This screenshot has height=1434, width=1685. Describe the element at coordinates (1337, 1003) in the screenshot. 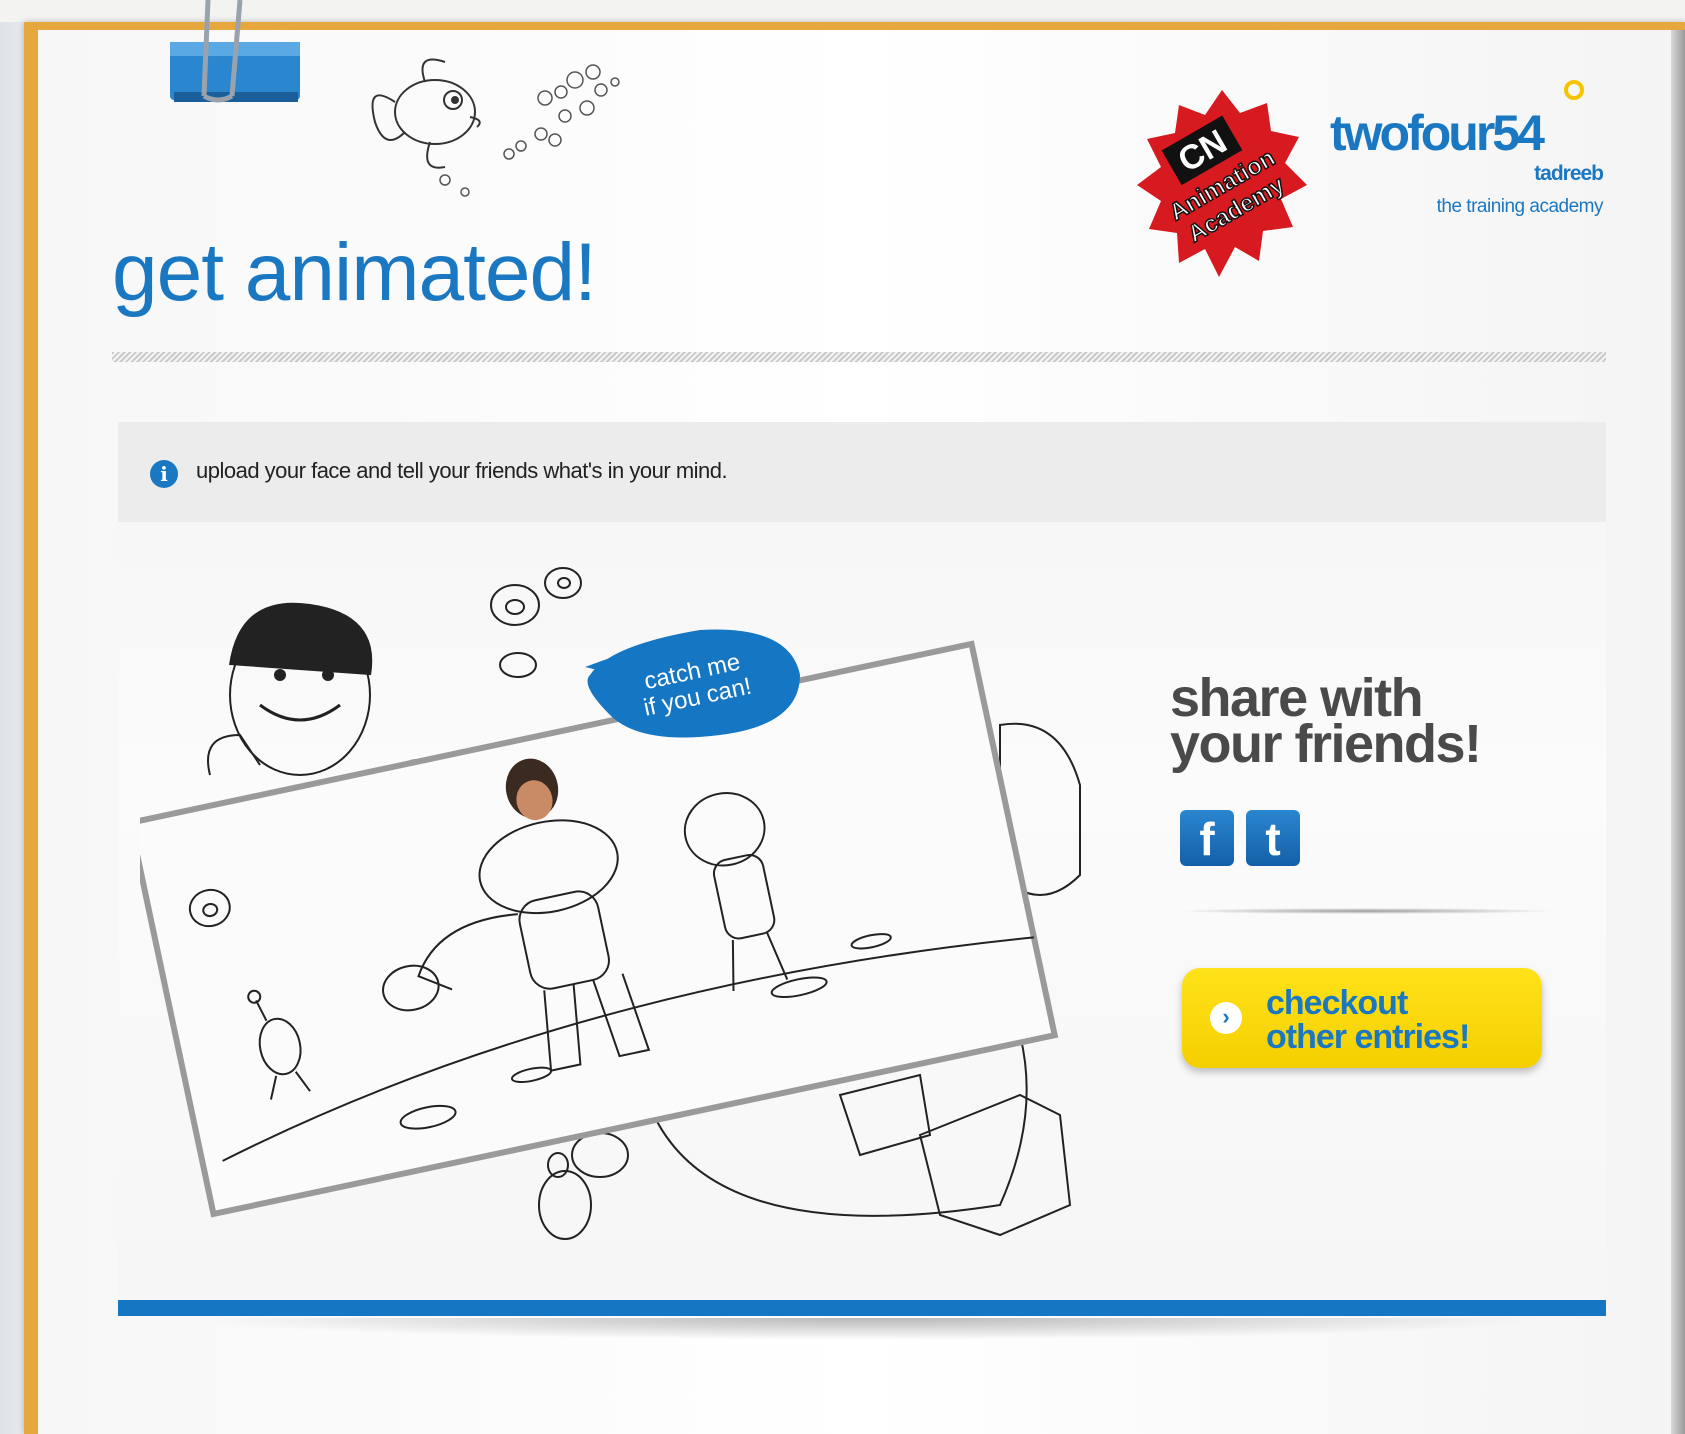

I see `checkout-label-line1: checkout` at that location.